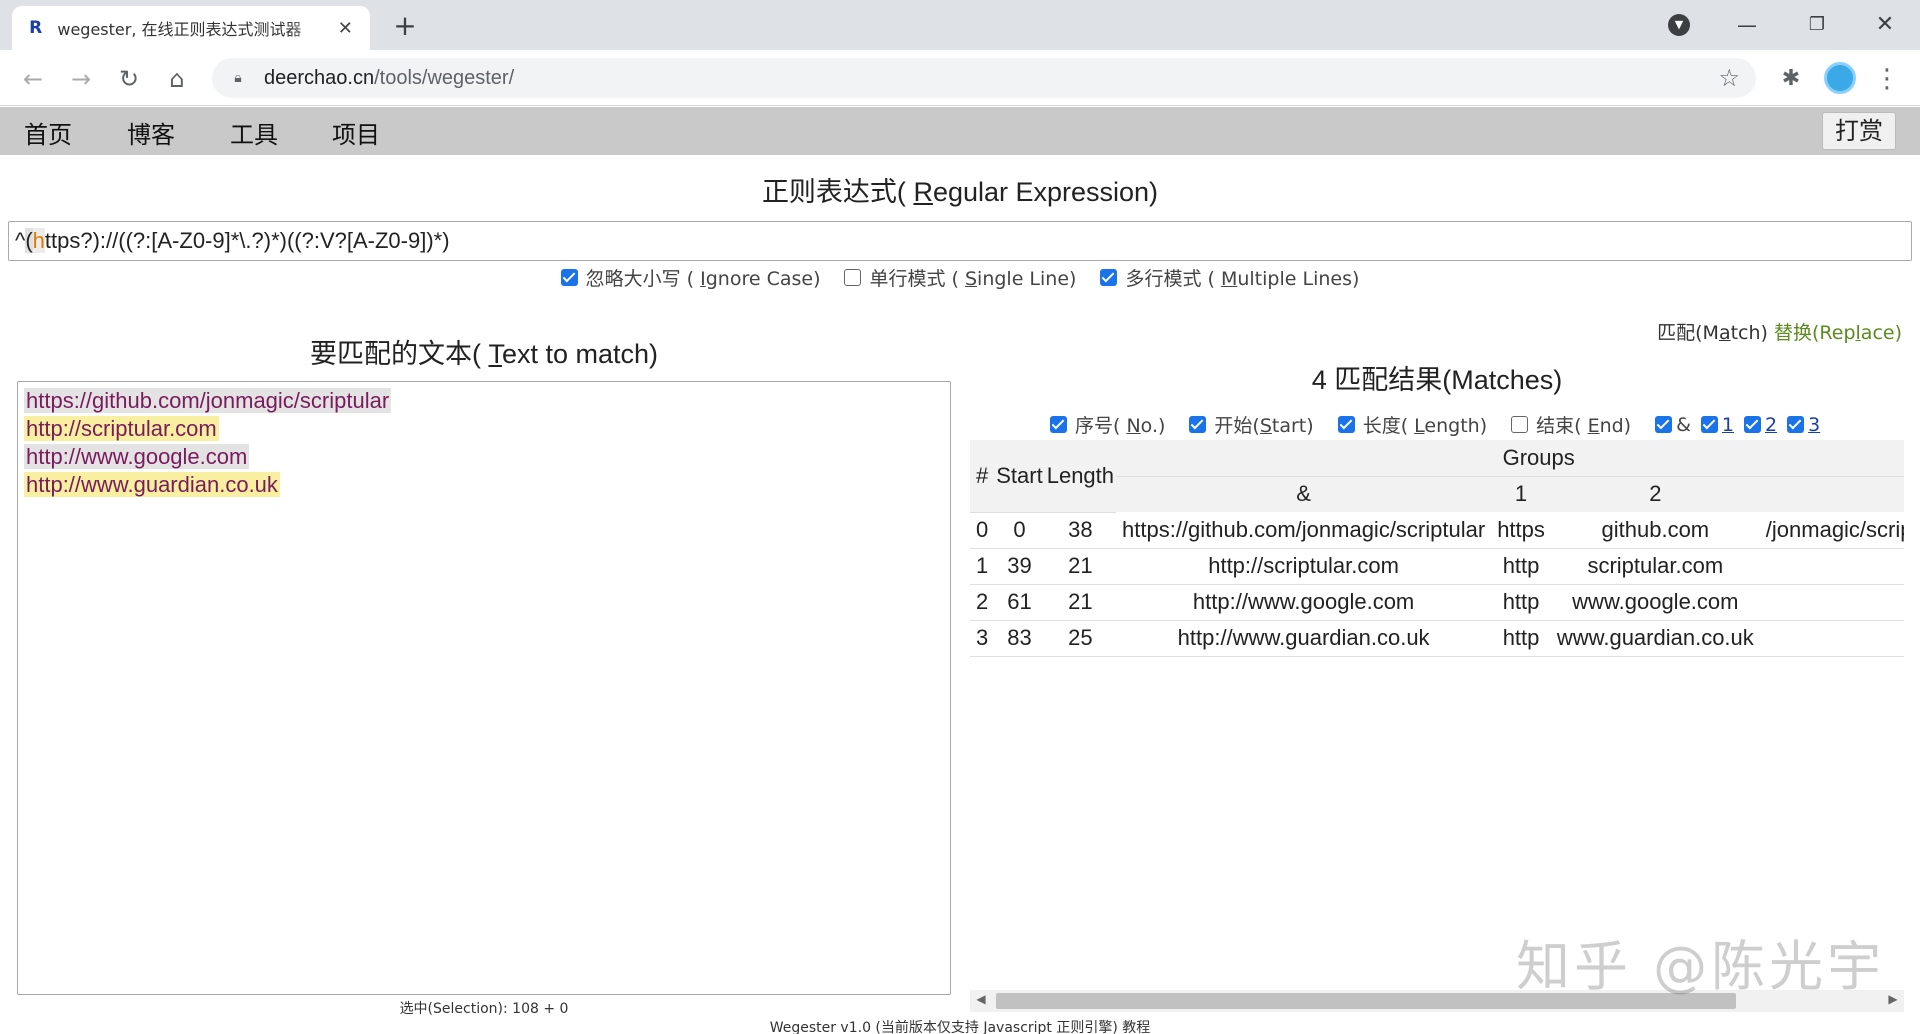  Describe the element at coordinates (152, 484) in the screenshot. I see `match-highlight: http://www.guardian.co.uk` at that location.